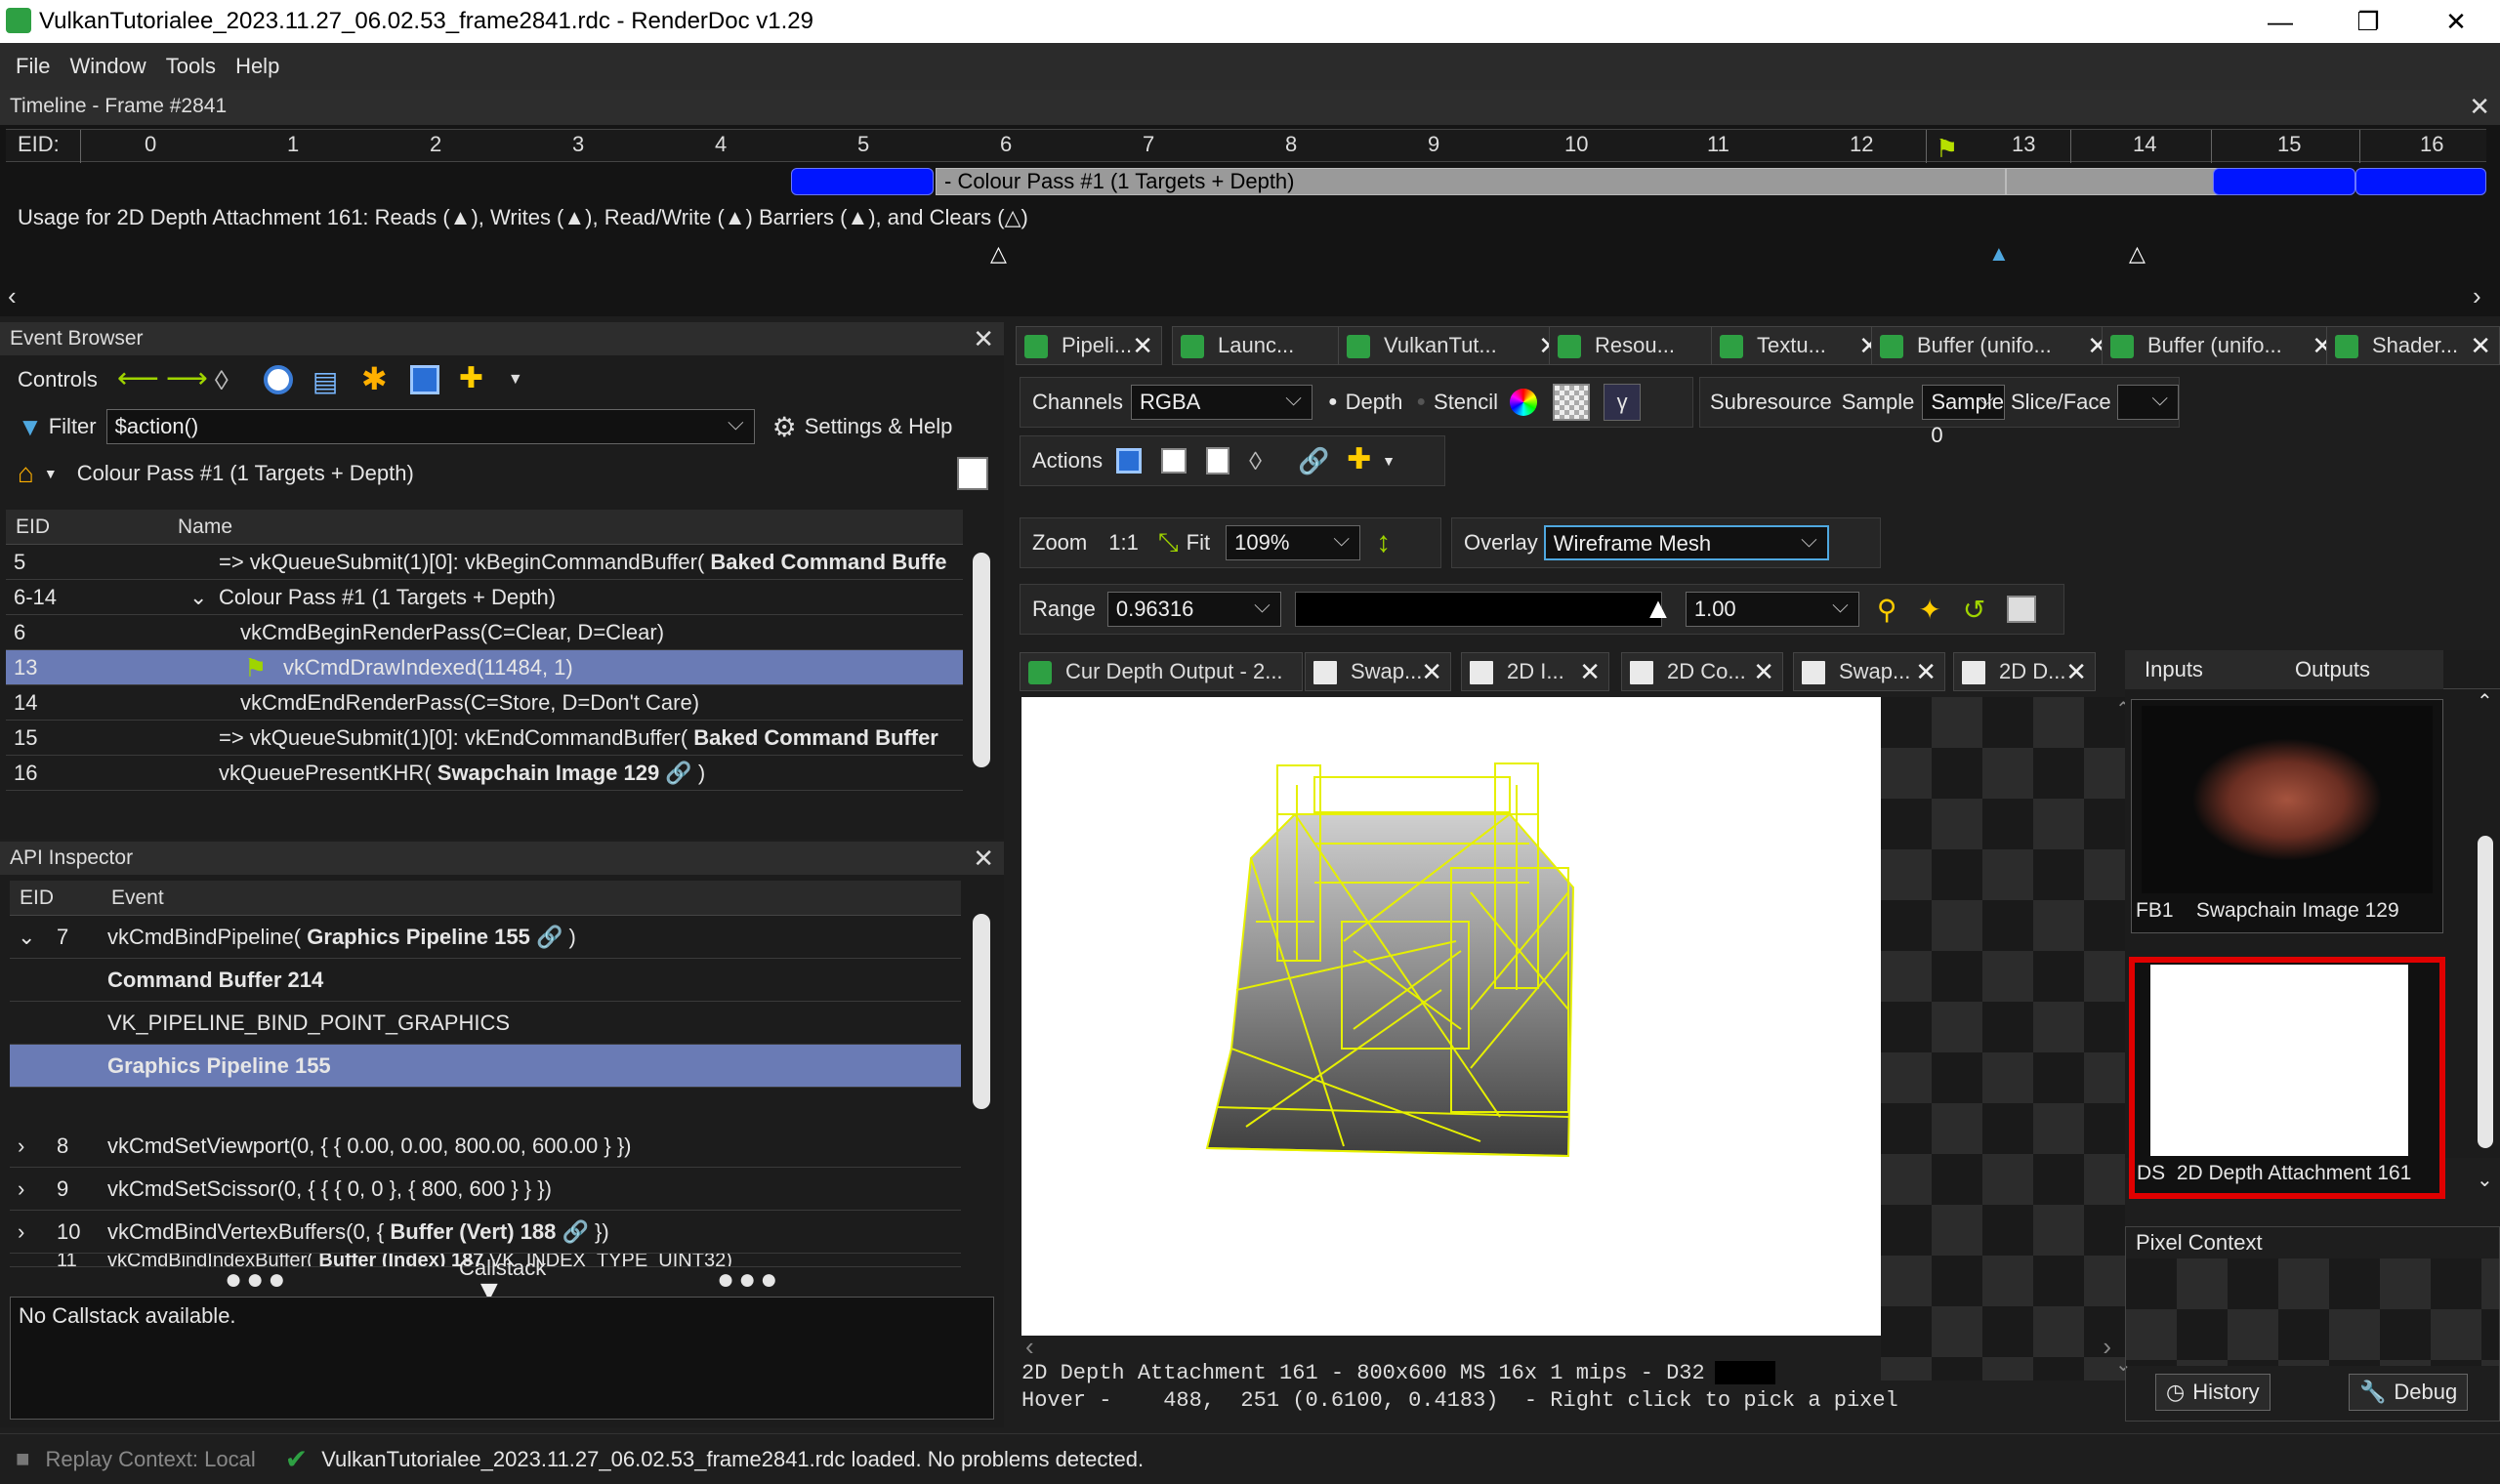 This screenshot has width=2500, height=1484. Describe the element at coordinates (1572, 403) in the screenshot. I see `checkerboard-icon` at that location.